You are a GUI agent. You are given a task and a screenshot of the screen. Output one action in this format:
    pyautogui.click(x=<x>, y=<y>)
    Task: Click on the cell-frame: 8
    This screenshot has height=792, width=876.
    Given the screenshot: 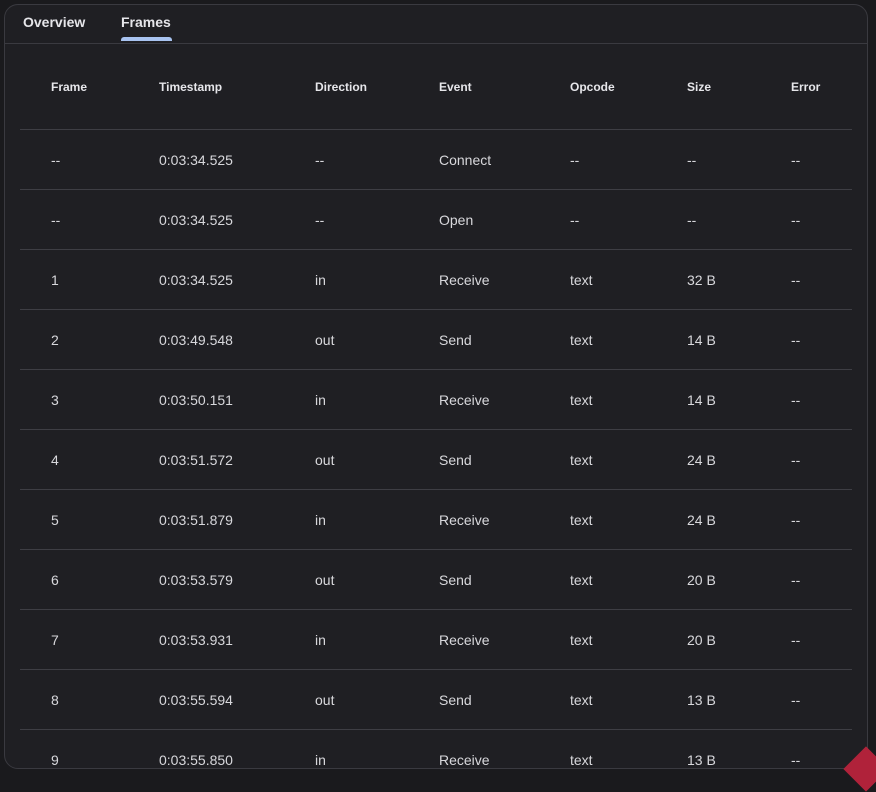 What is the action you would take?
    pyautogui.click(x=89, y=700)
    